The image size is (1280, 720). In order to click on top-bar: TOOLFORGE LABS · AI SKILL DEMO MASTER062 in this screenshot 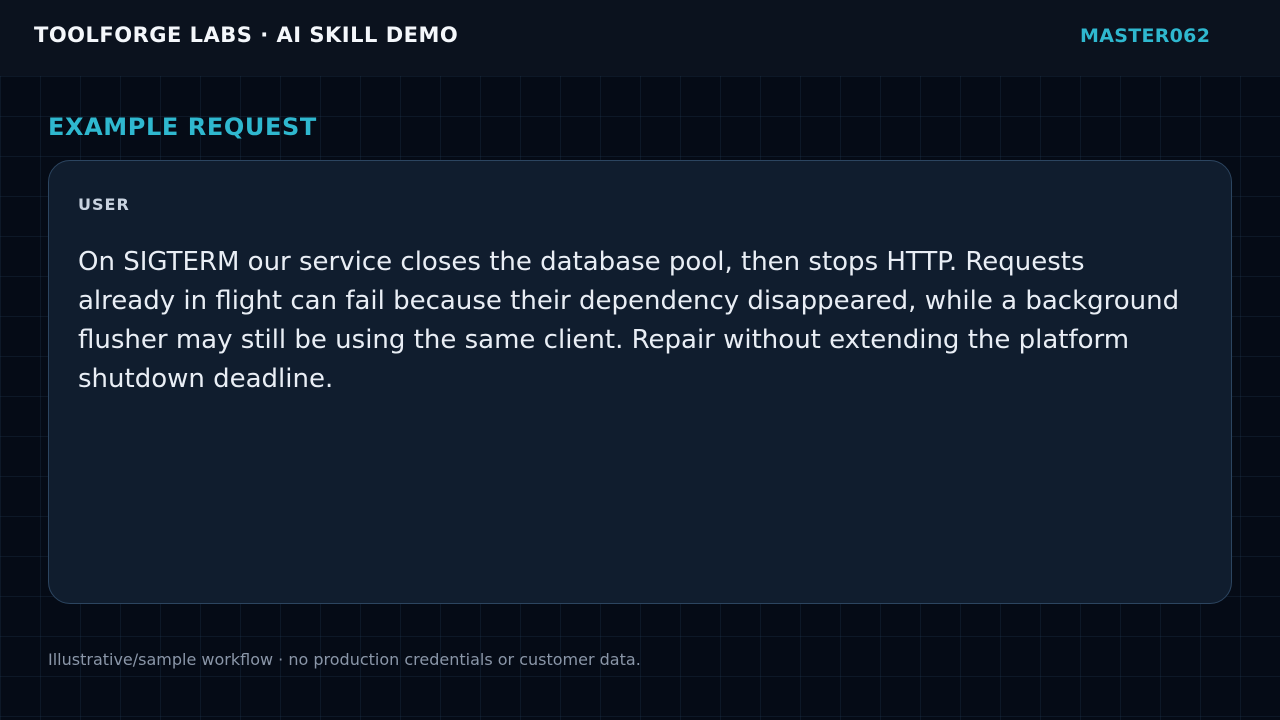, I will do `click(640, 38)`.